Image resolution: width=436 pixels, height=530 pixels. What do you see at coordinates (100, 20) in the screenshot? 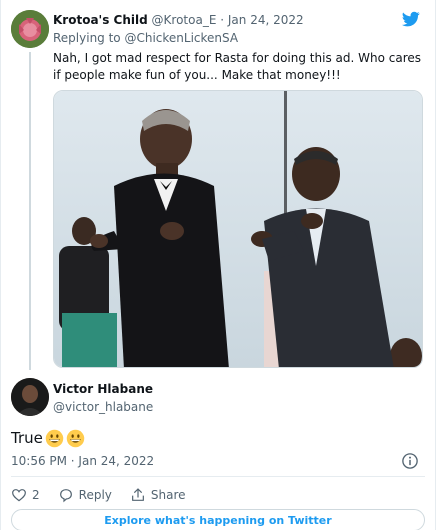
I see `reply-display-name: Krotoa's Child` at bounding box center [100, 20].